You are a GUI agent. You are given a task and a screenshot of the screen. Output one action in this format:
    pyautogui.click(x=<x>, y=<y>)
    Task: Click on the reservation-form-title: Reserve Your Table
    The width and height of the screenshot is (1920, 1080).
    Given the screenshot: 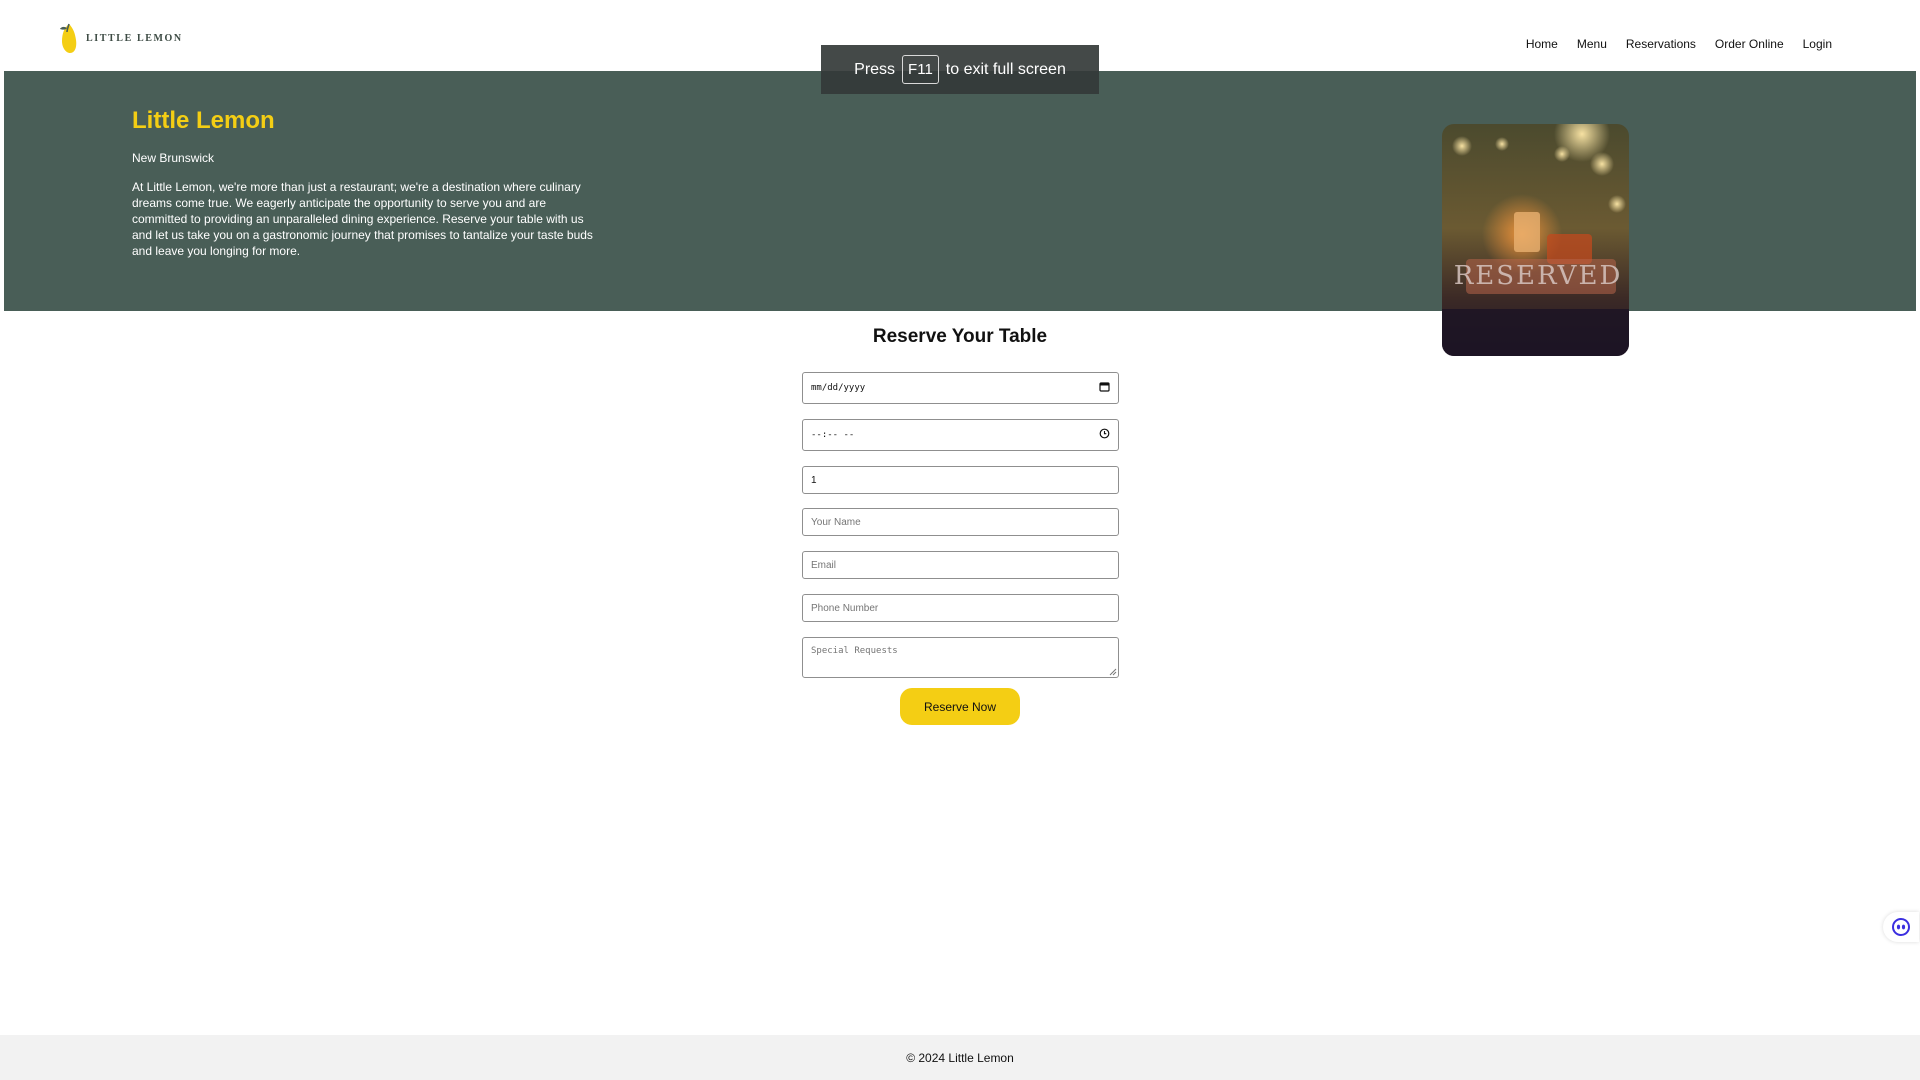 What is the action you would take?
    pyautogui.click(x=960, y=336)
    